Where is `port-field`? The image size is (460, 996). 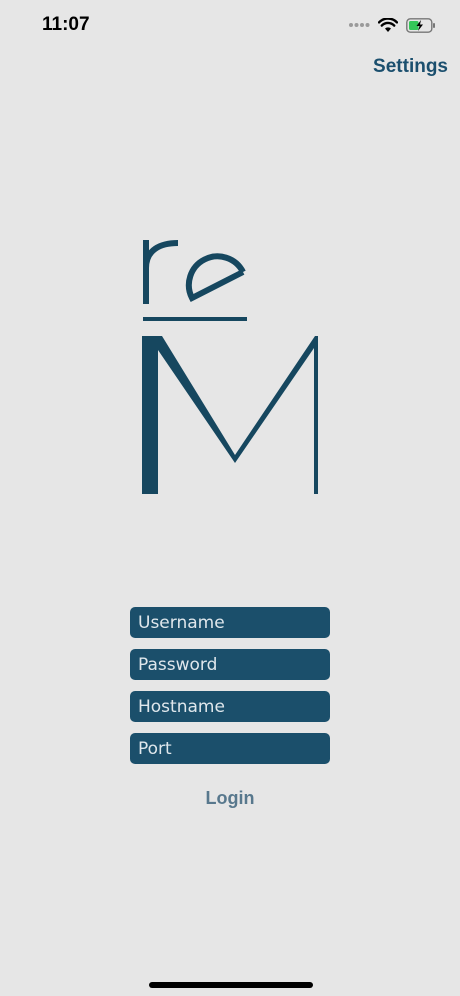
port-field is located at coordinates (230, 748).